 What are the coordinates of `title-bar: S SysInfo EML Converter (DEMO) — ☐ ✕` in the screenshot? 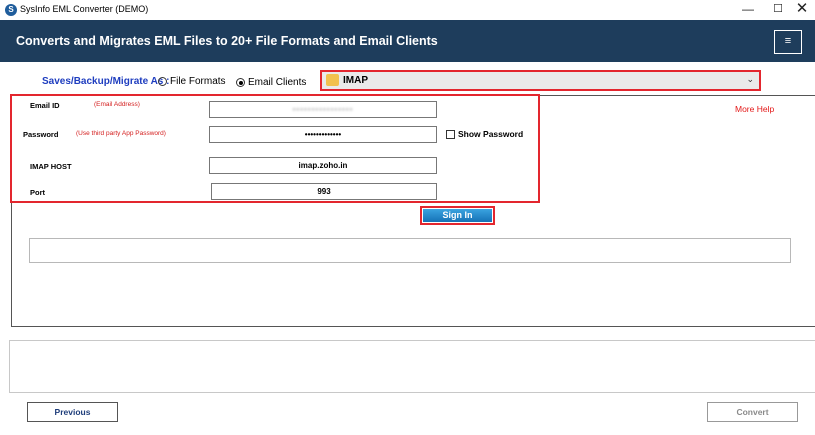 It's located at (407, 10).